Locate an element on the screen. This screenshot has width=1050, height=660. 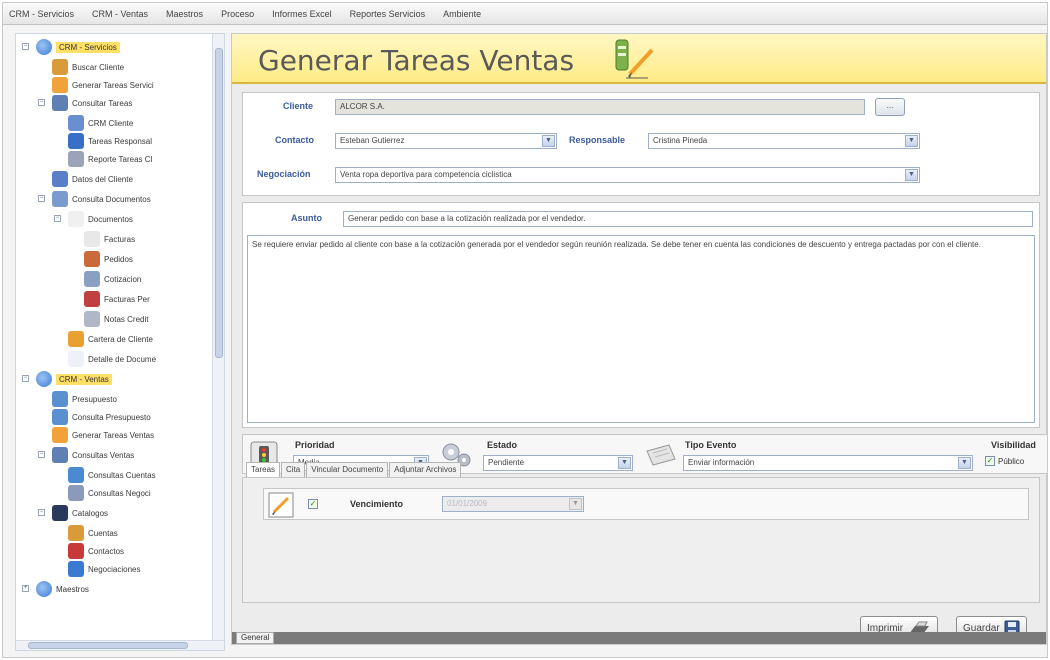
menu-crm-servicios: CRM - Servicios is located at coordinates (41, 14).